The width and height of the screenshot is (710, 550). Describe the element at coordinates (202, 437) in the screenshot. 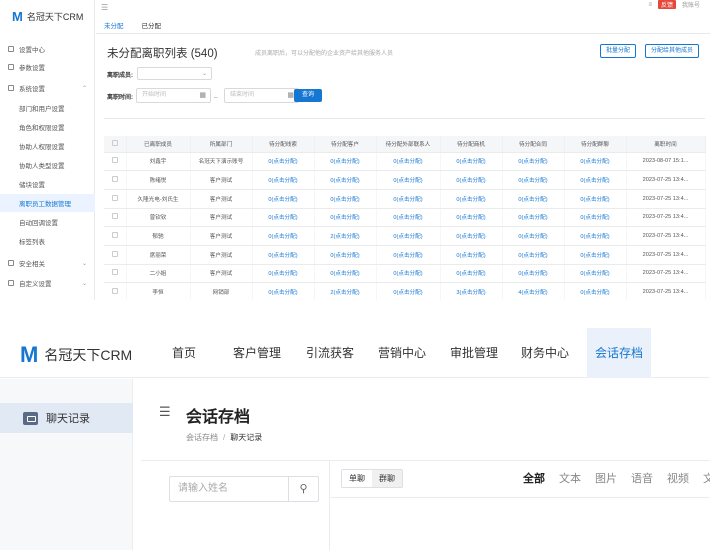

I see `breadcrumb-item: 会话存档` at that location.